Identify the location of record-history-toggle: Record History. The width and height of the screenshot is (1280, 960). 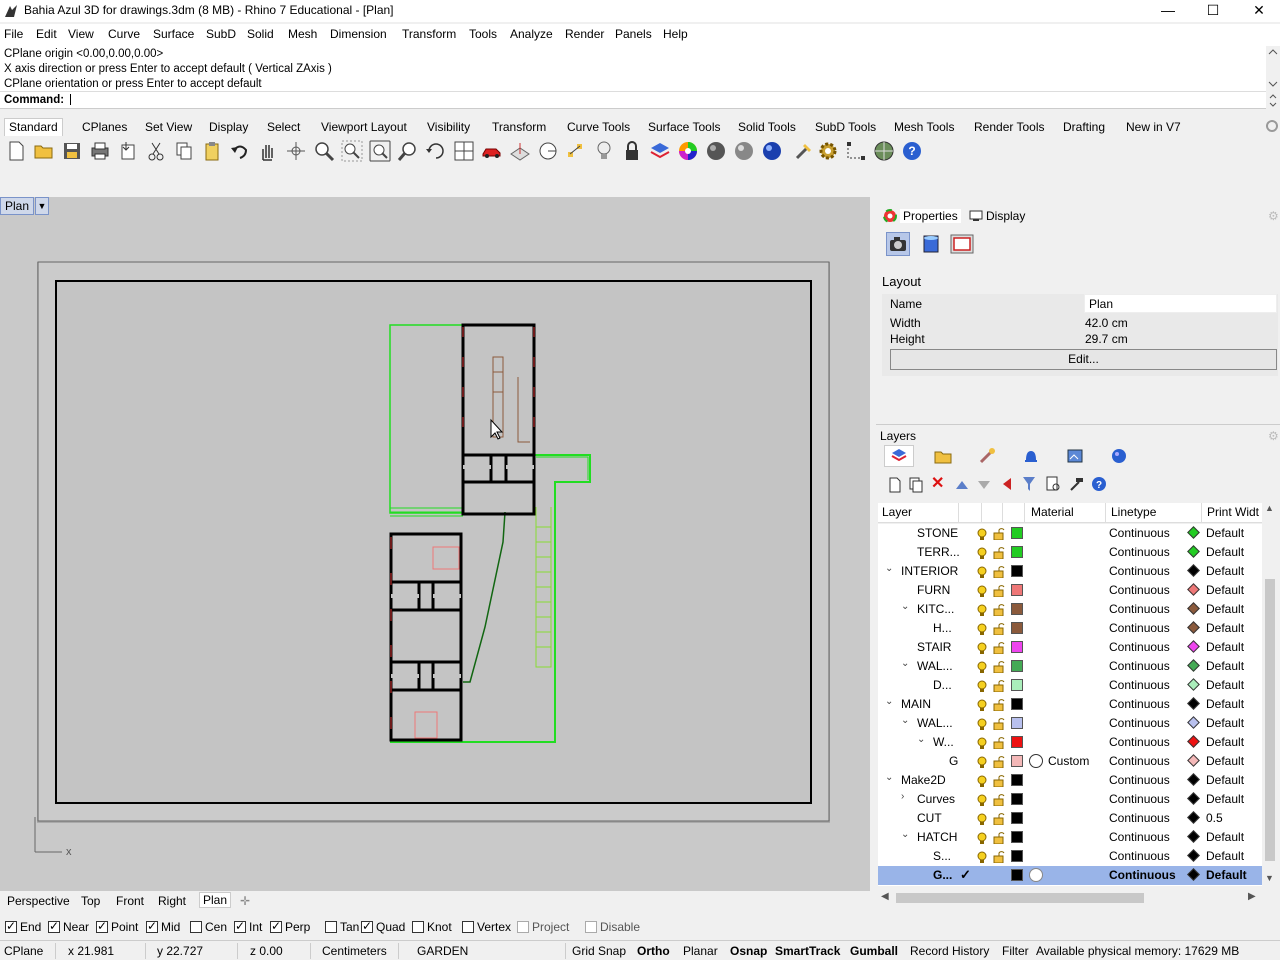
(949, 951).